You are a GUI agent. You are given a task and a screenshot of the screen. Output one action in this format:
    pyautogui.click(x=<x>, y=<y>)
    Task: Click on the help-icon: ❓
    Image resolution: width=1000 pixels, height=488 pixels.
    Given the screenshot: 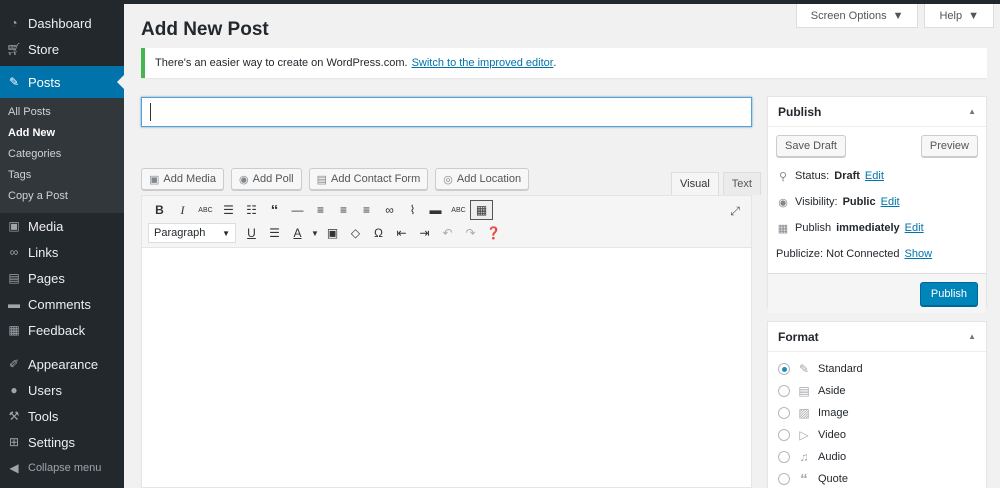 What is the action you would take?
    pyautogui.click(x=493, y=233)
    